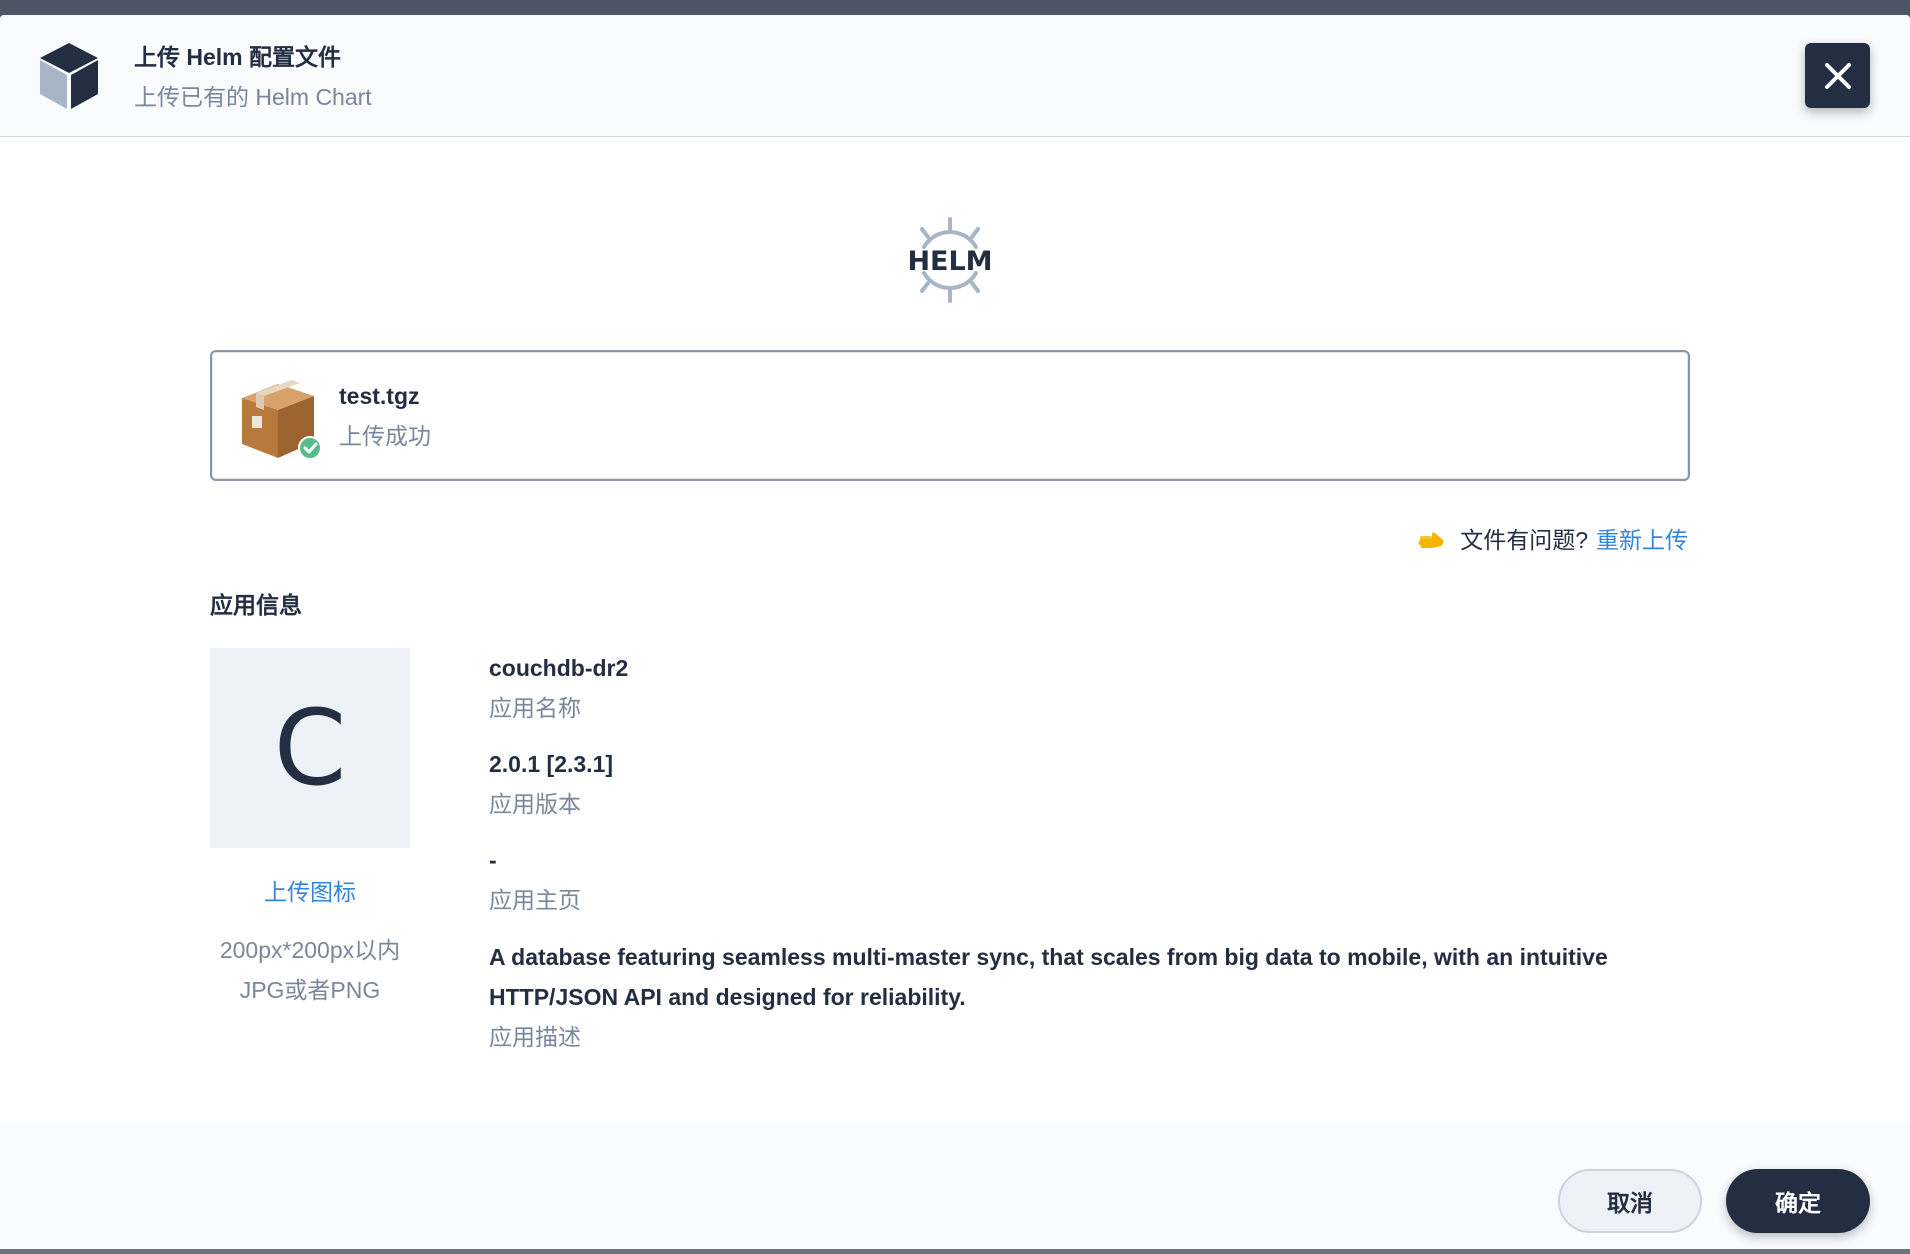 This screenshot has width=1910, height=1254. I want to click on helm-logo: HELM, so click(950, 260).